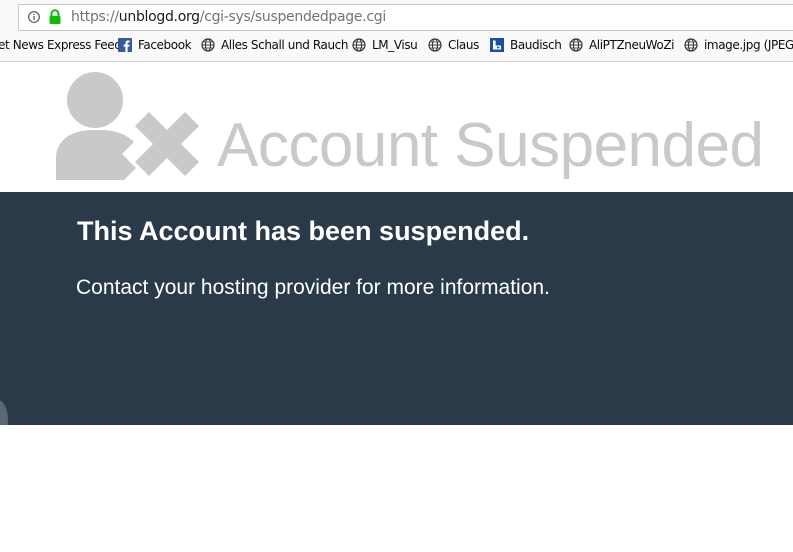 The image size is (793, 552). Describe the element at coordinates (95, 17) in the screenshot. I see `url-prefix: https://` at that location.